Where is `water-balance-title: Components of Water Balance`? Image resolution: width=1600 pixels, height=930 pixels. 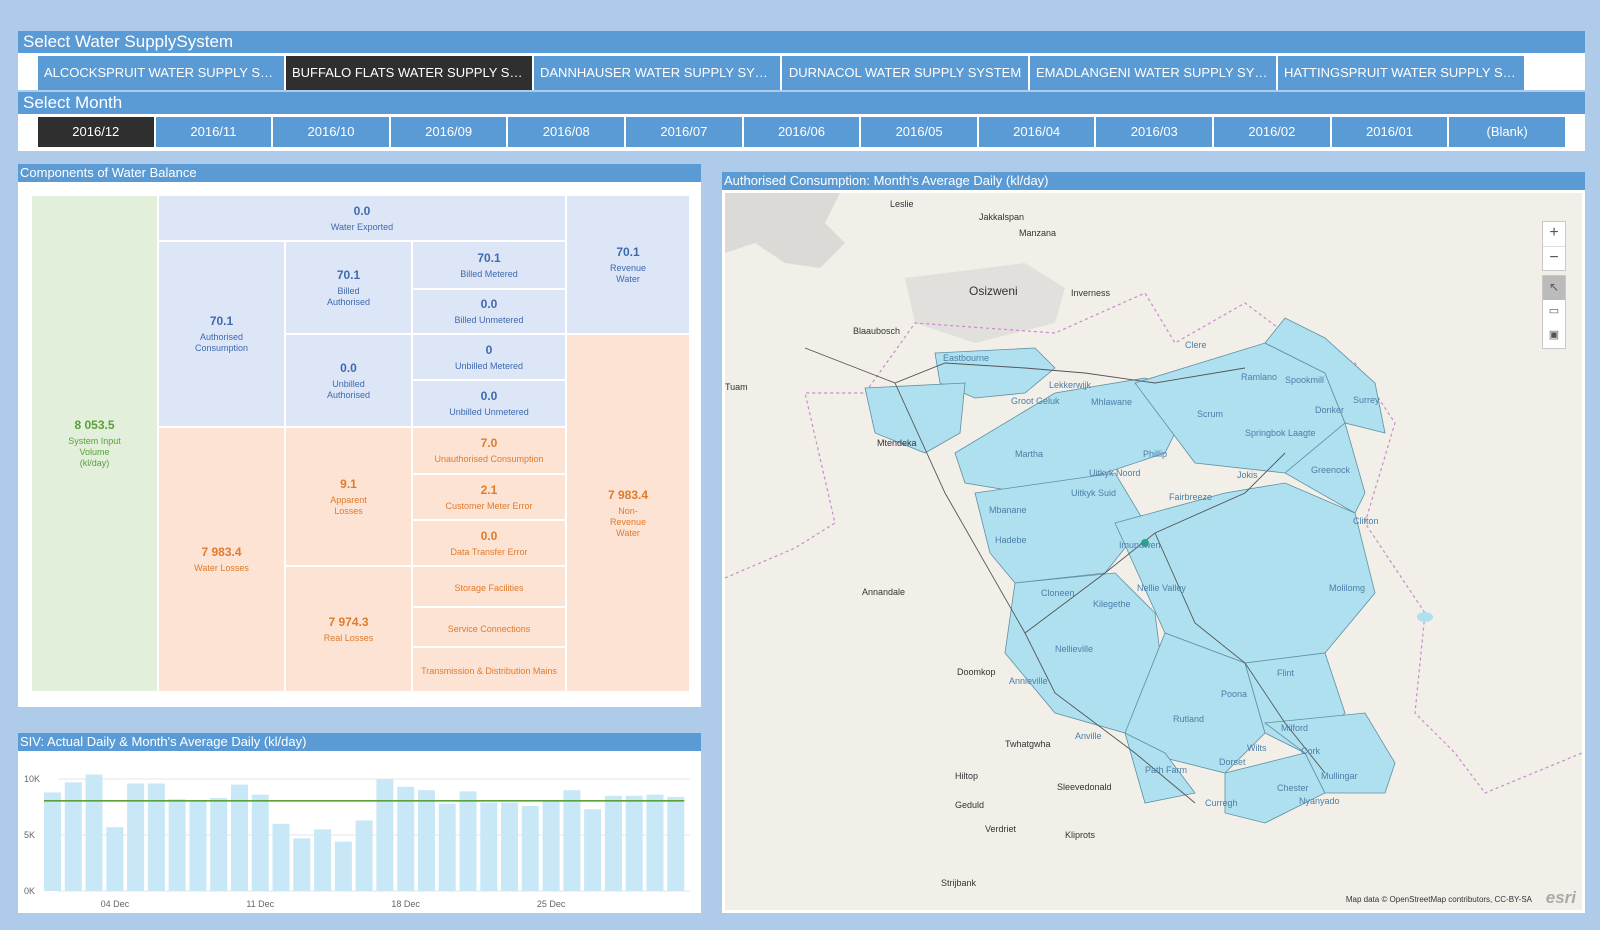
water-balance-title: Components of Water Balance is located at coordinates (359, 173).